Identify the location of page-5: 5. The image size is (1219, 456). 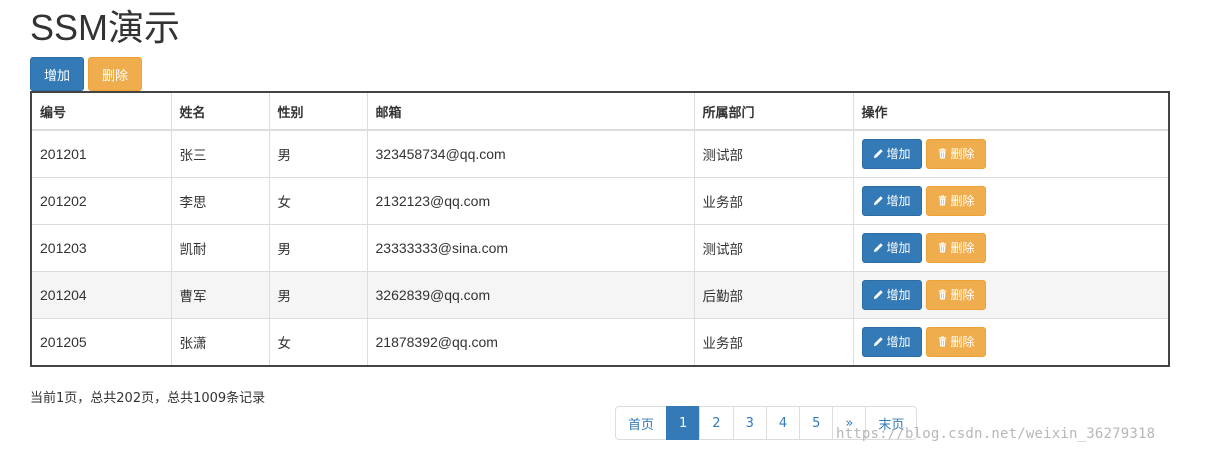
(816, 423).